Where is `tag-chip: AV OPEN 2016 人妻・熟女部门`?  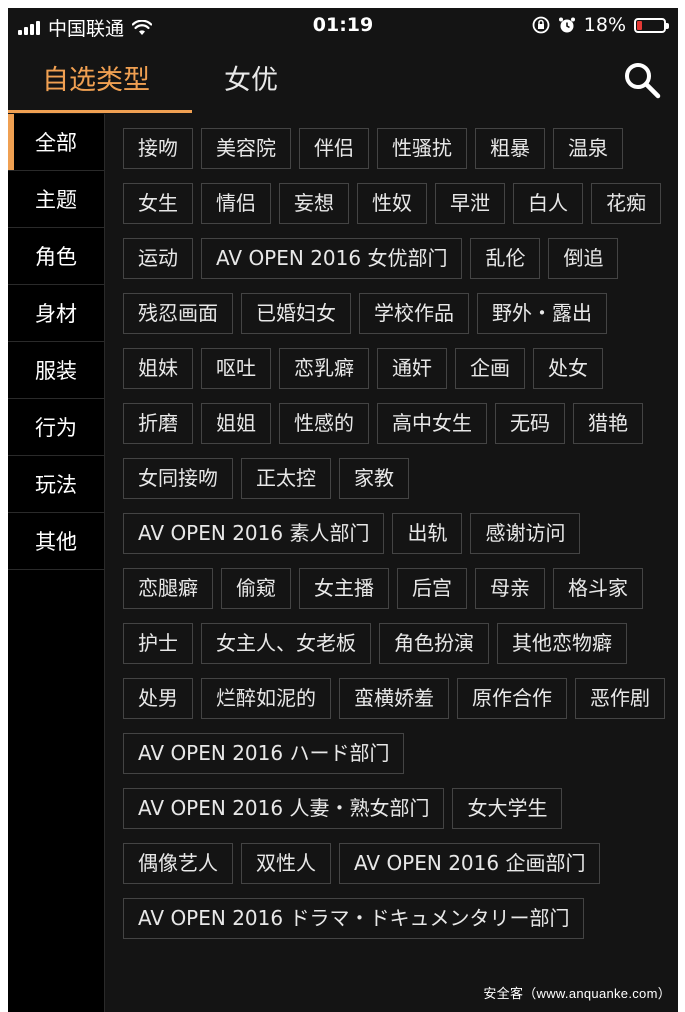 tag-chip: AV OPEN 2016 人妻・熟女部门 is located at coordinates (284, 808).